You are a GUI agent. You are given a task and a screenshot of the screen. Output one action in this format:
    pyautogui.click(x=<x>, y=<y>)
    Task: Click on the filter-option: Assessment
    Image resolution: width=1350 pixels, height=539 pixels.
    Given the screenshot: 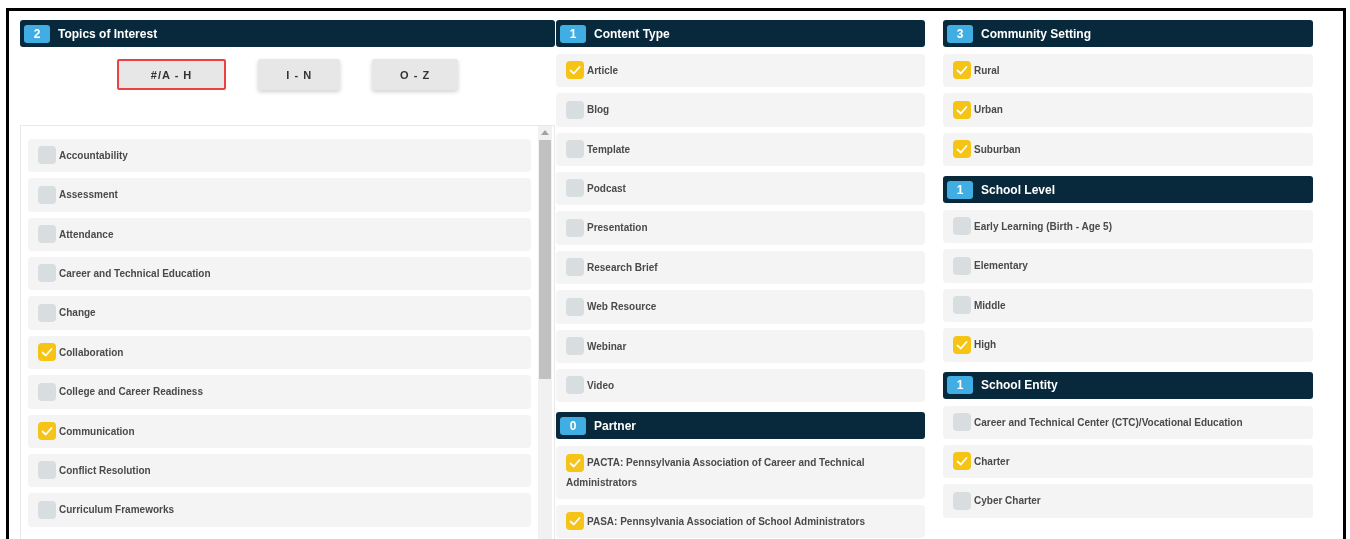 What is the action you would take?
    pyautogui.click(x=279, y=195)
    